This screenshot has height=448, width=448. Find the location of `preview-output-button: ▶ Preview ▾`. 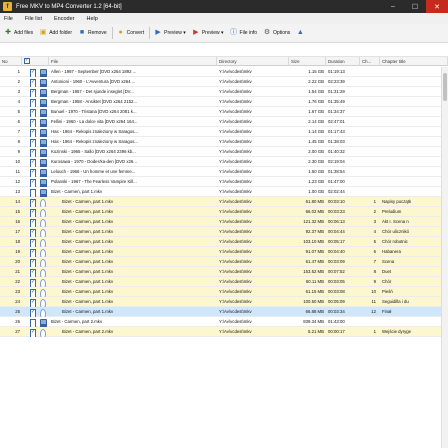

preview-output-button: ▶ Preview ▾ is located at coordinates (208, 33).